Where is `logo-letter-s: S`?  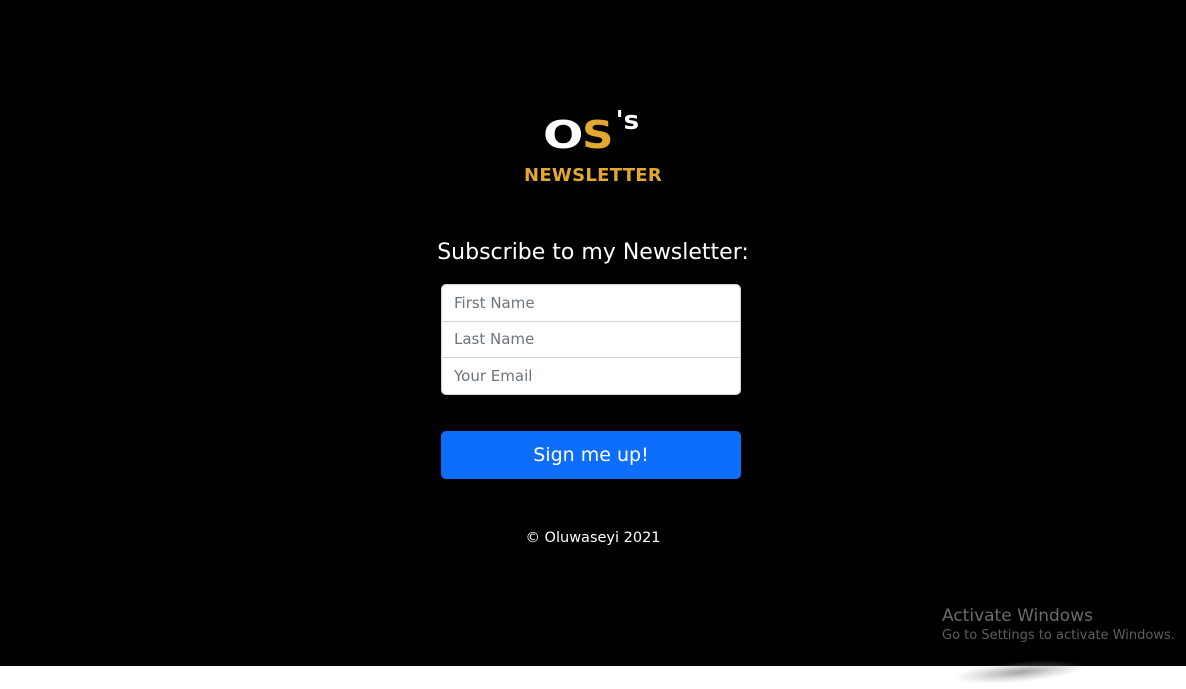 logo-letter-s: S is located at coordinates (598, 135).